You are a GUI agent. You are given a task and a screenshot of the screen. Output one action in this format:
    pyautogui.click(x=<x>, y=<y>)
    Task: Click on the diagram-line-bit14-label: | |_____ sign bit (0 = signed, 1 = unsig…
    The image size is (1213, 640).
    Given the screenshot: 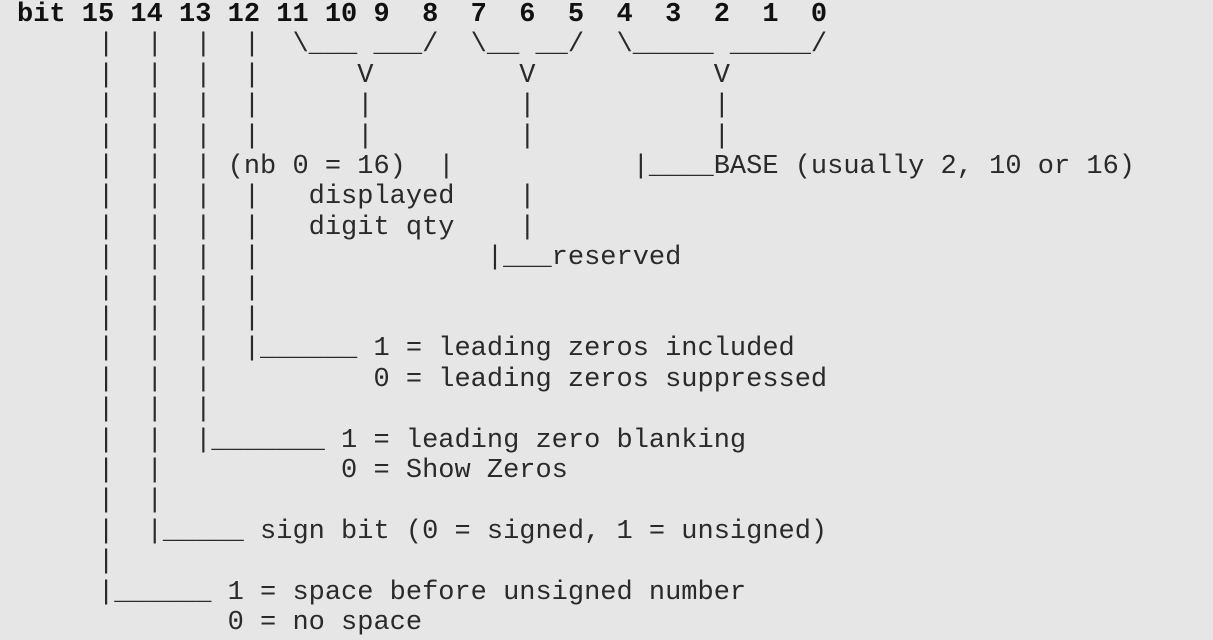 What is the action you would take?
    pyautogui.click(x=422, y=531)
    